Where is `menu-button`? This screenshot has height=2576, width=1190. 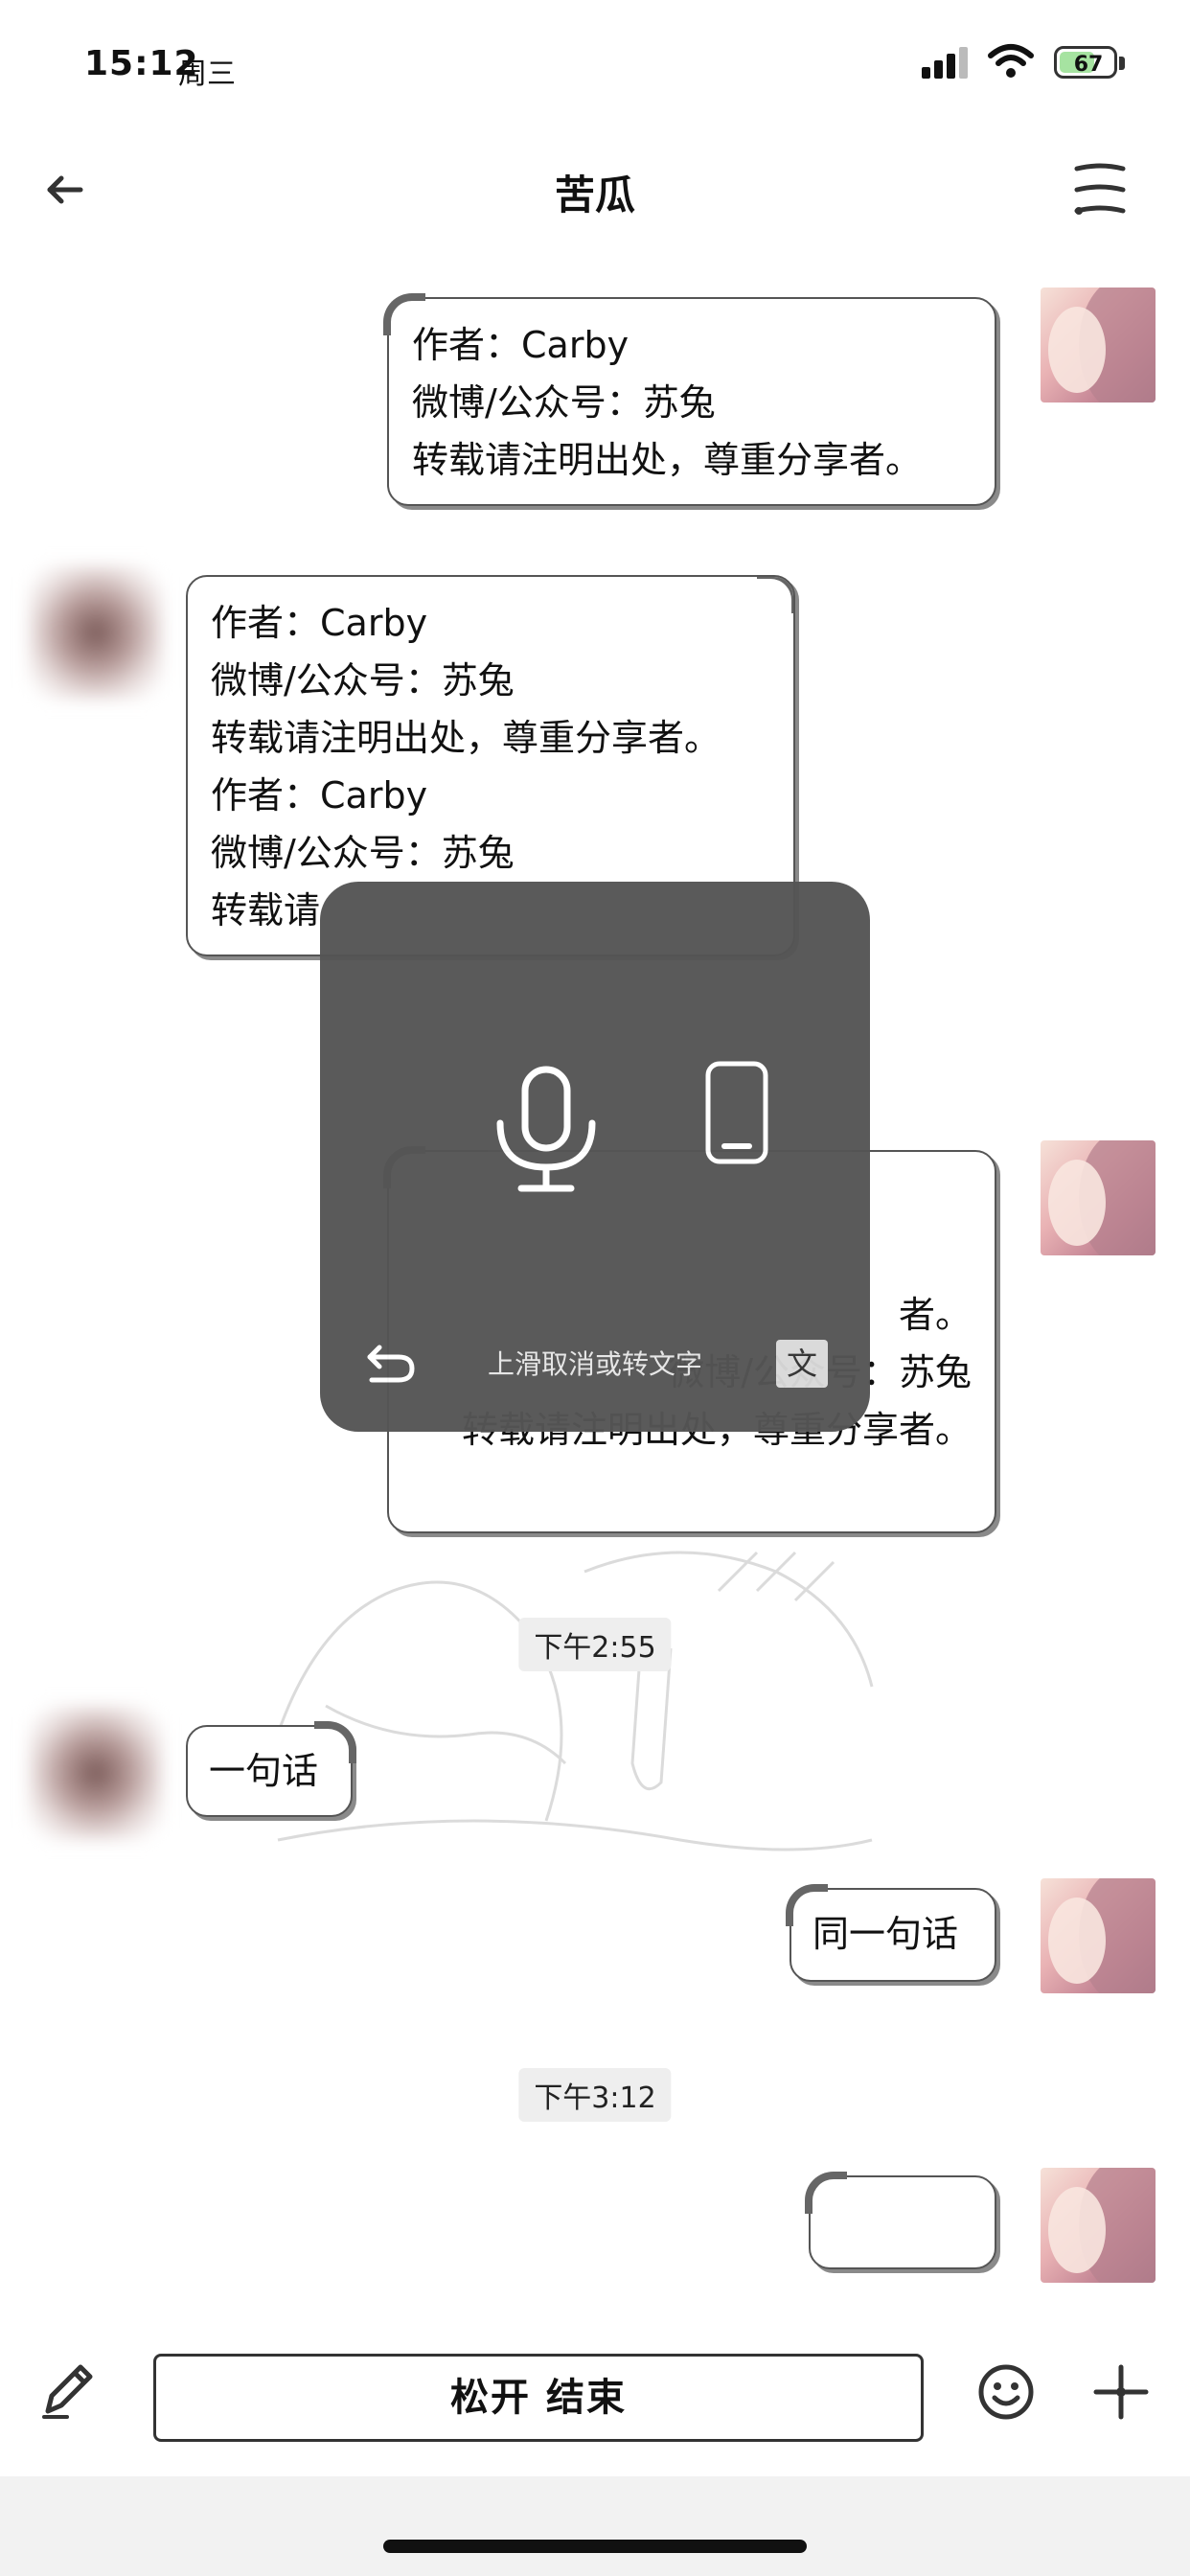 menu-button is located at coordinates (1100, 189).